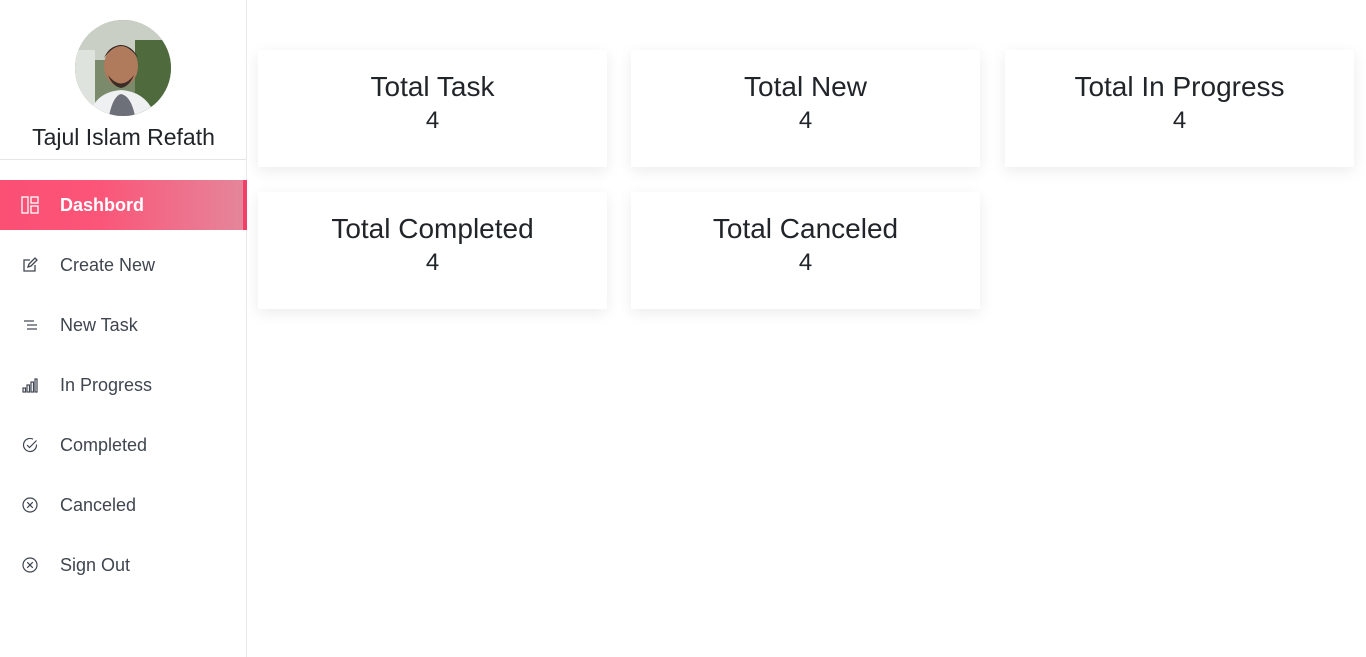  I want to click on sidebar-item-new-task: New Task, so click(123, 325).